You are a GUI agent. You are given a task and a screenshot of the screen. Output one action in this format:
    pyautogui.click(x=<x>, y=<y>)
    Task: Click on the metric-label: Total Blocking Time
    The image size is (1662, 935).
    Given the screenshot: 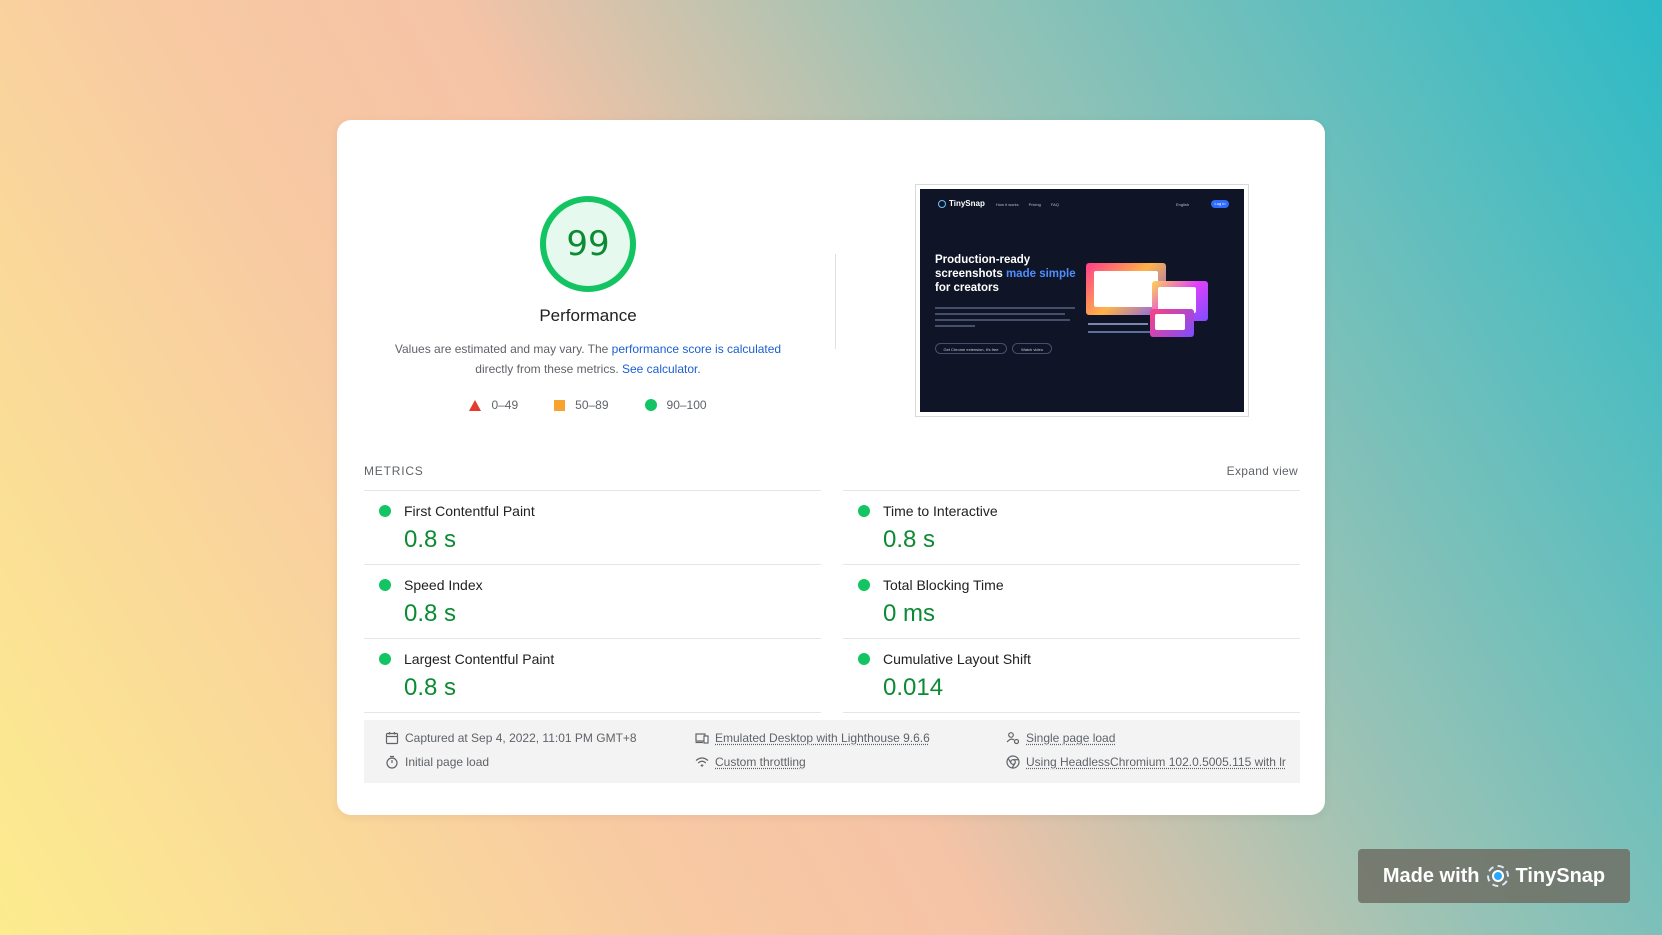 What is the action you would take?
    pyautogui.click(x=943, y=585)
    